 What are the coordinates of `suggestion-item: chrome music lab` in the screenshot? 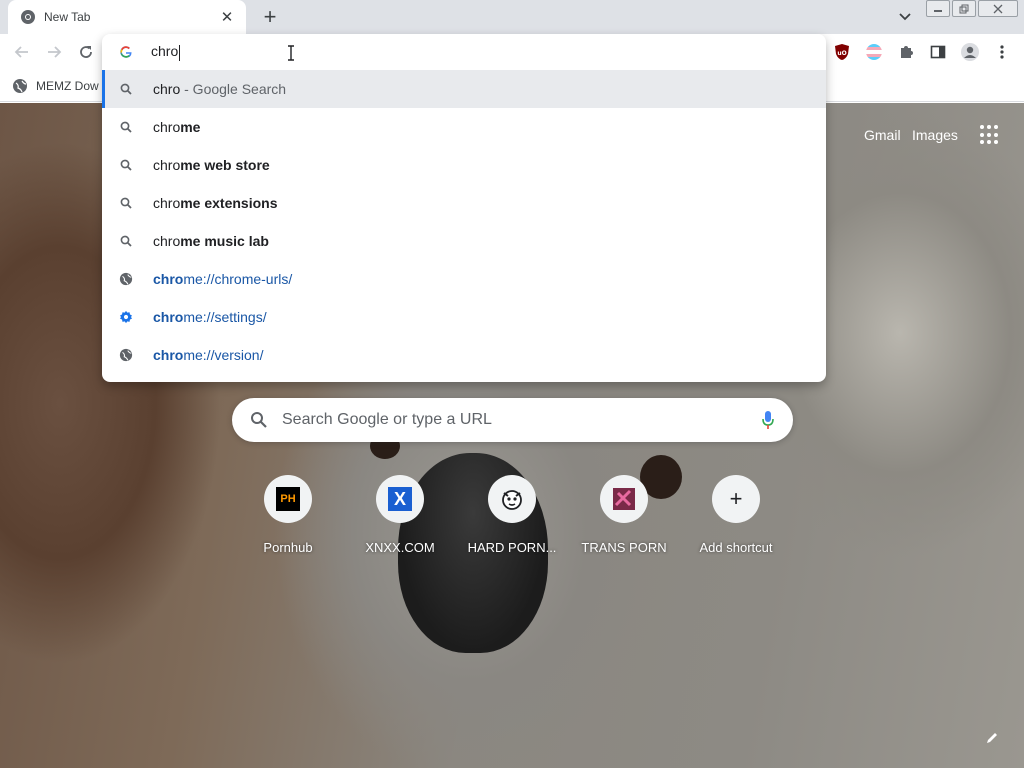 It's located at (464, 241).